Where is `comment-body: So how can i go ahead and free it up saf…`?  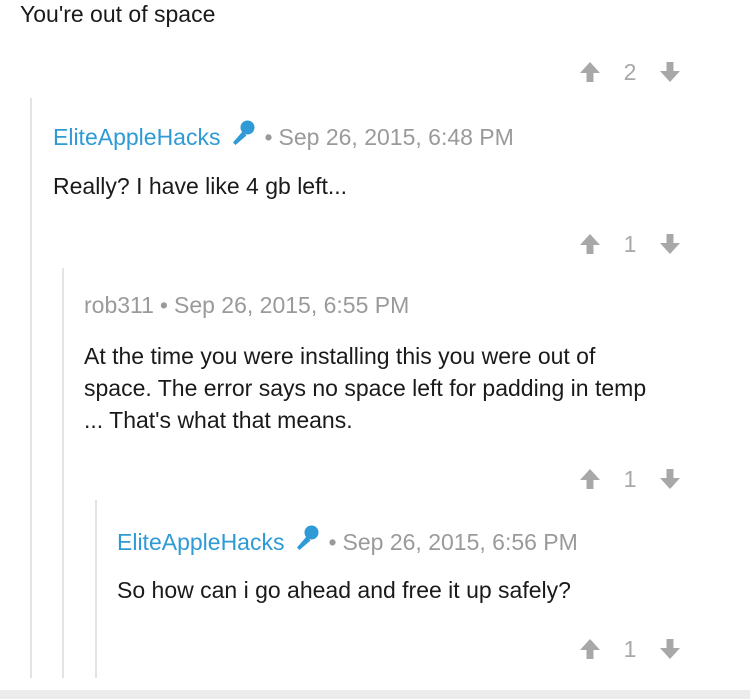 comment-body: So how can i go ahead and free it up saf… is located at coordinates (344, 590).